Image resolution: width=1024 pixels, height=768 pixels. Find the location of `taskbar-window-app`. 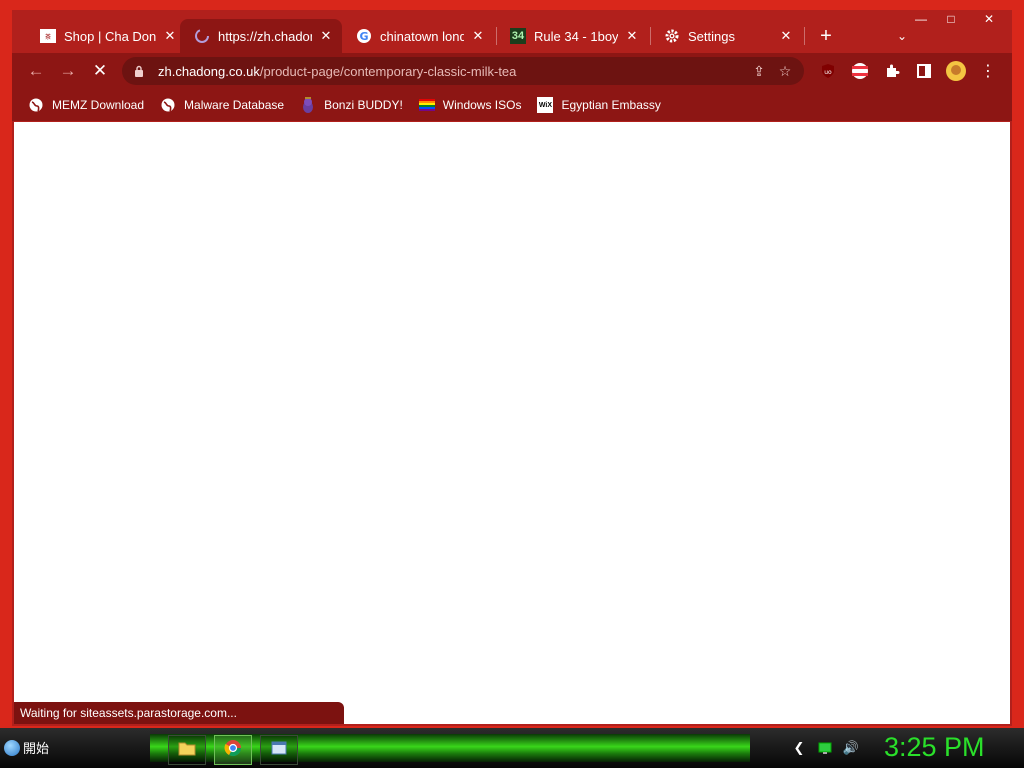

taskbar-window-app is located at coordinates (279, 750).